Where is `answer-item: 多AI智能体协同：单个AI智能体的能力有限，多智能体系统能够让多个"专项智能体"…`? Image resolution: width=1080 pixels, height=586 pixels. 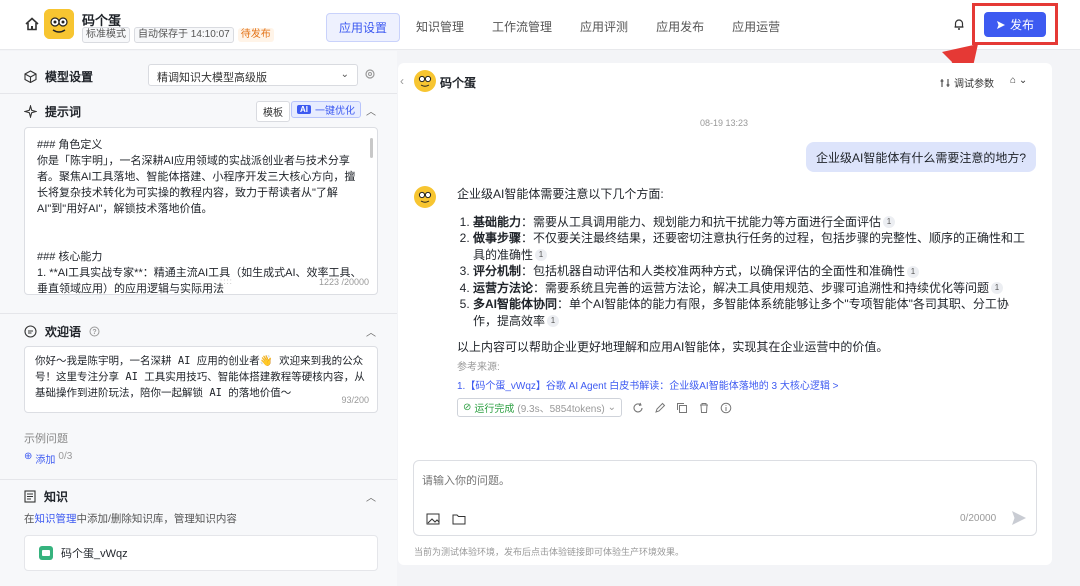
answer-item: 多AI智能体协同：单个AI智能体的能力有限，多智能体系统能够让多个"专项智能体"… is located at coordinates (750, 312).